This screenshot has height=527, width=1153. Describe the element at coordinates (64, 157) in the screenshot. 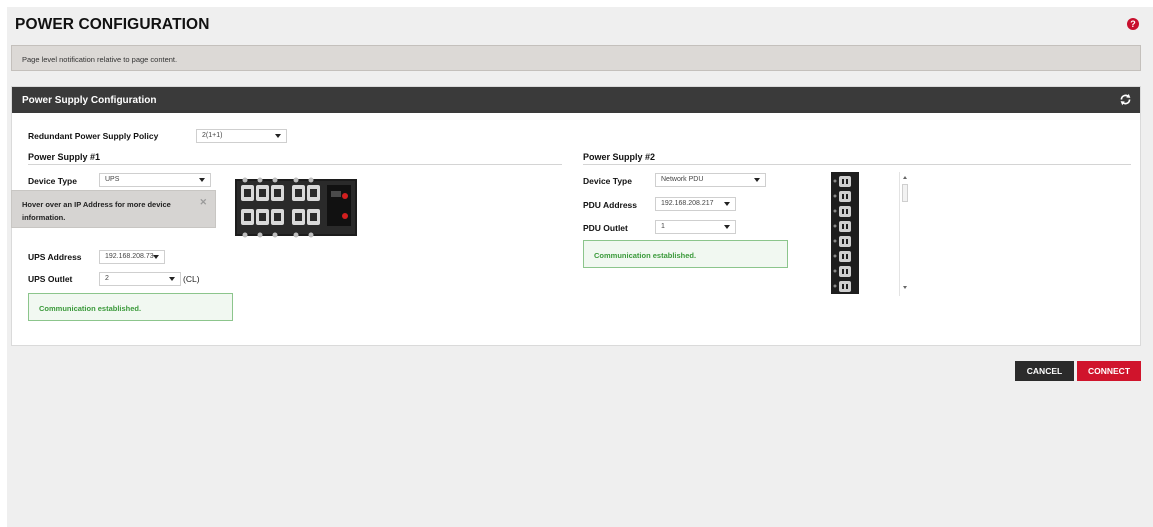

I see `ps1-title: Power Supply #1` at that location.